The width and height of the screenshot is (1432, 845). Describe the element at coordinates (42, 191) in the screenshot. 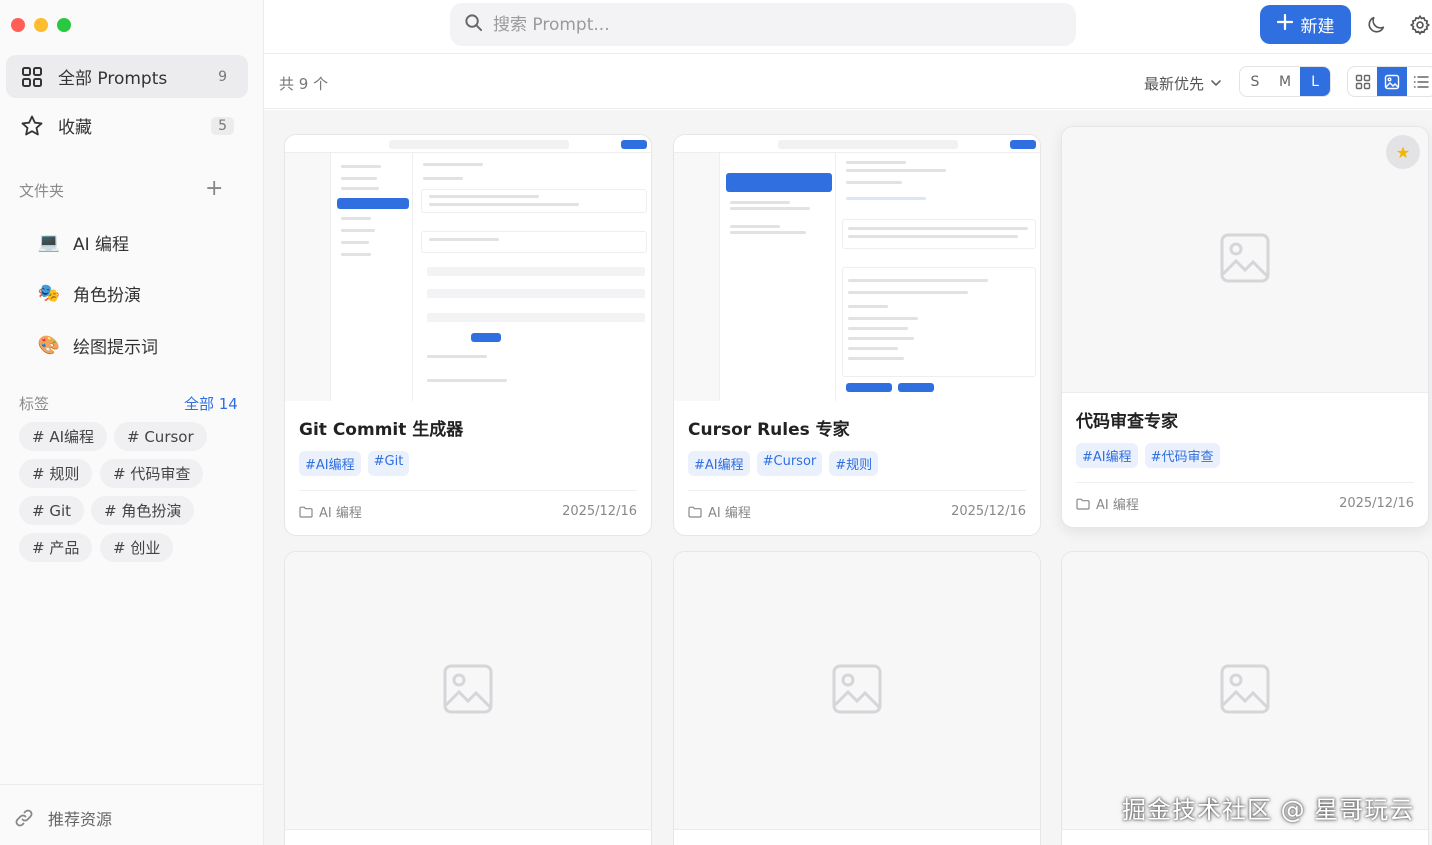

I see `folders-heading: 文件夹` at that location.